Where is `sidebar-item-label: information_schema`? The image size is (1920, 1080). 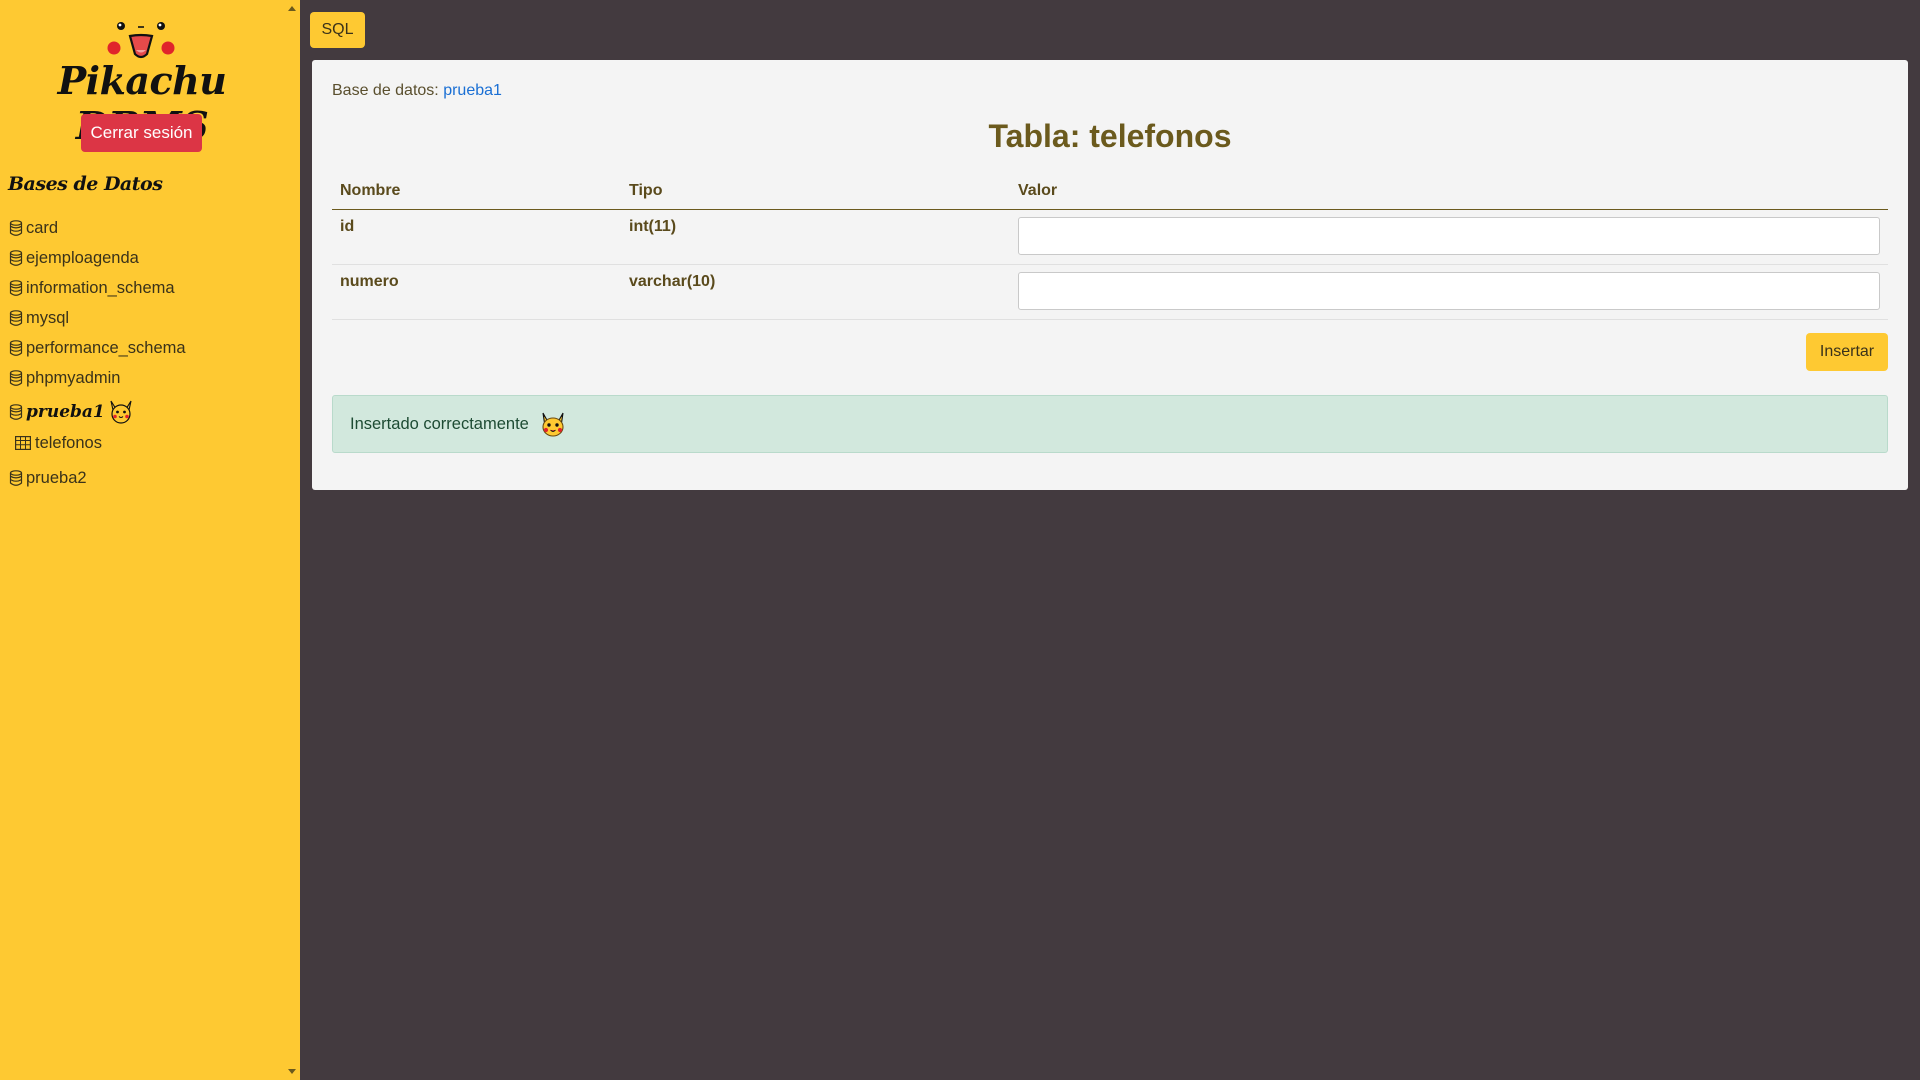
sidebar-item-label: information_schema is located at coordinates (100, 287).